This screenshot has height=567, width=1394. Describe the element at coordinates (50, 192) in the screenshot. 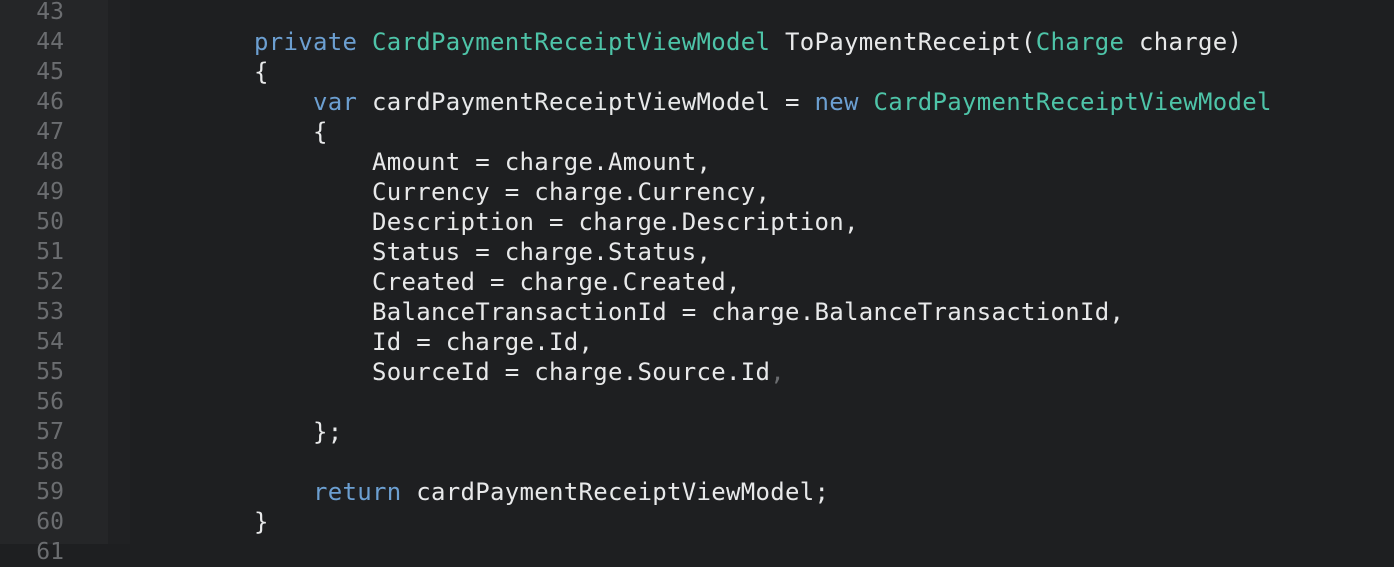

I see `line-number: 49` at that location.